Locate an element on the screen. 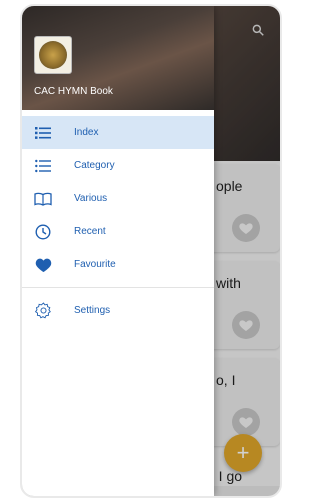  app-logo is located at coordinates (53, 55).